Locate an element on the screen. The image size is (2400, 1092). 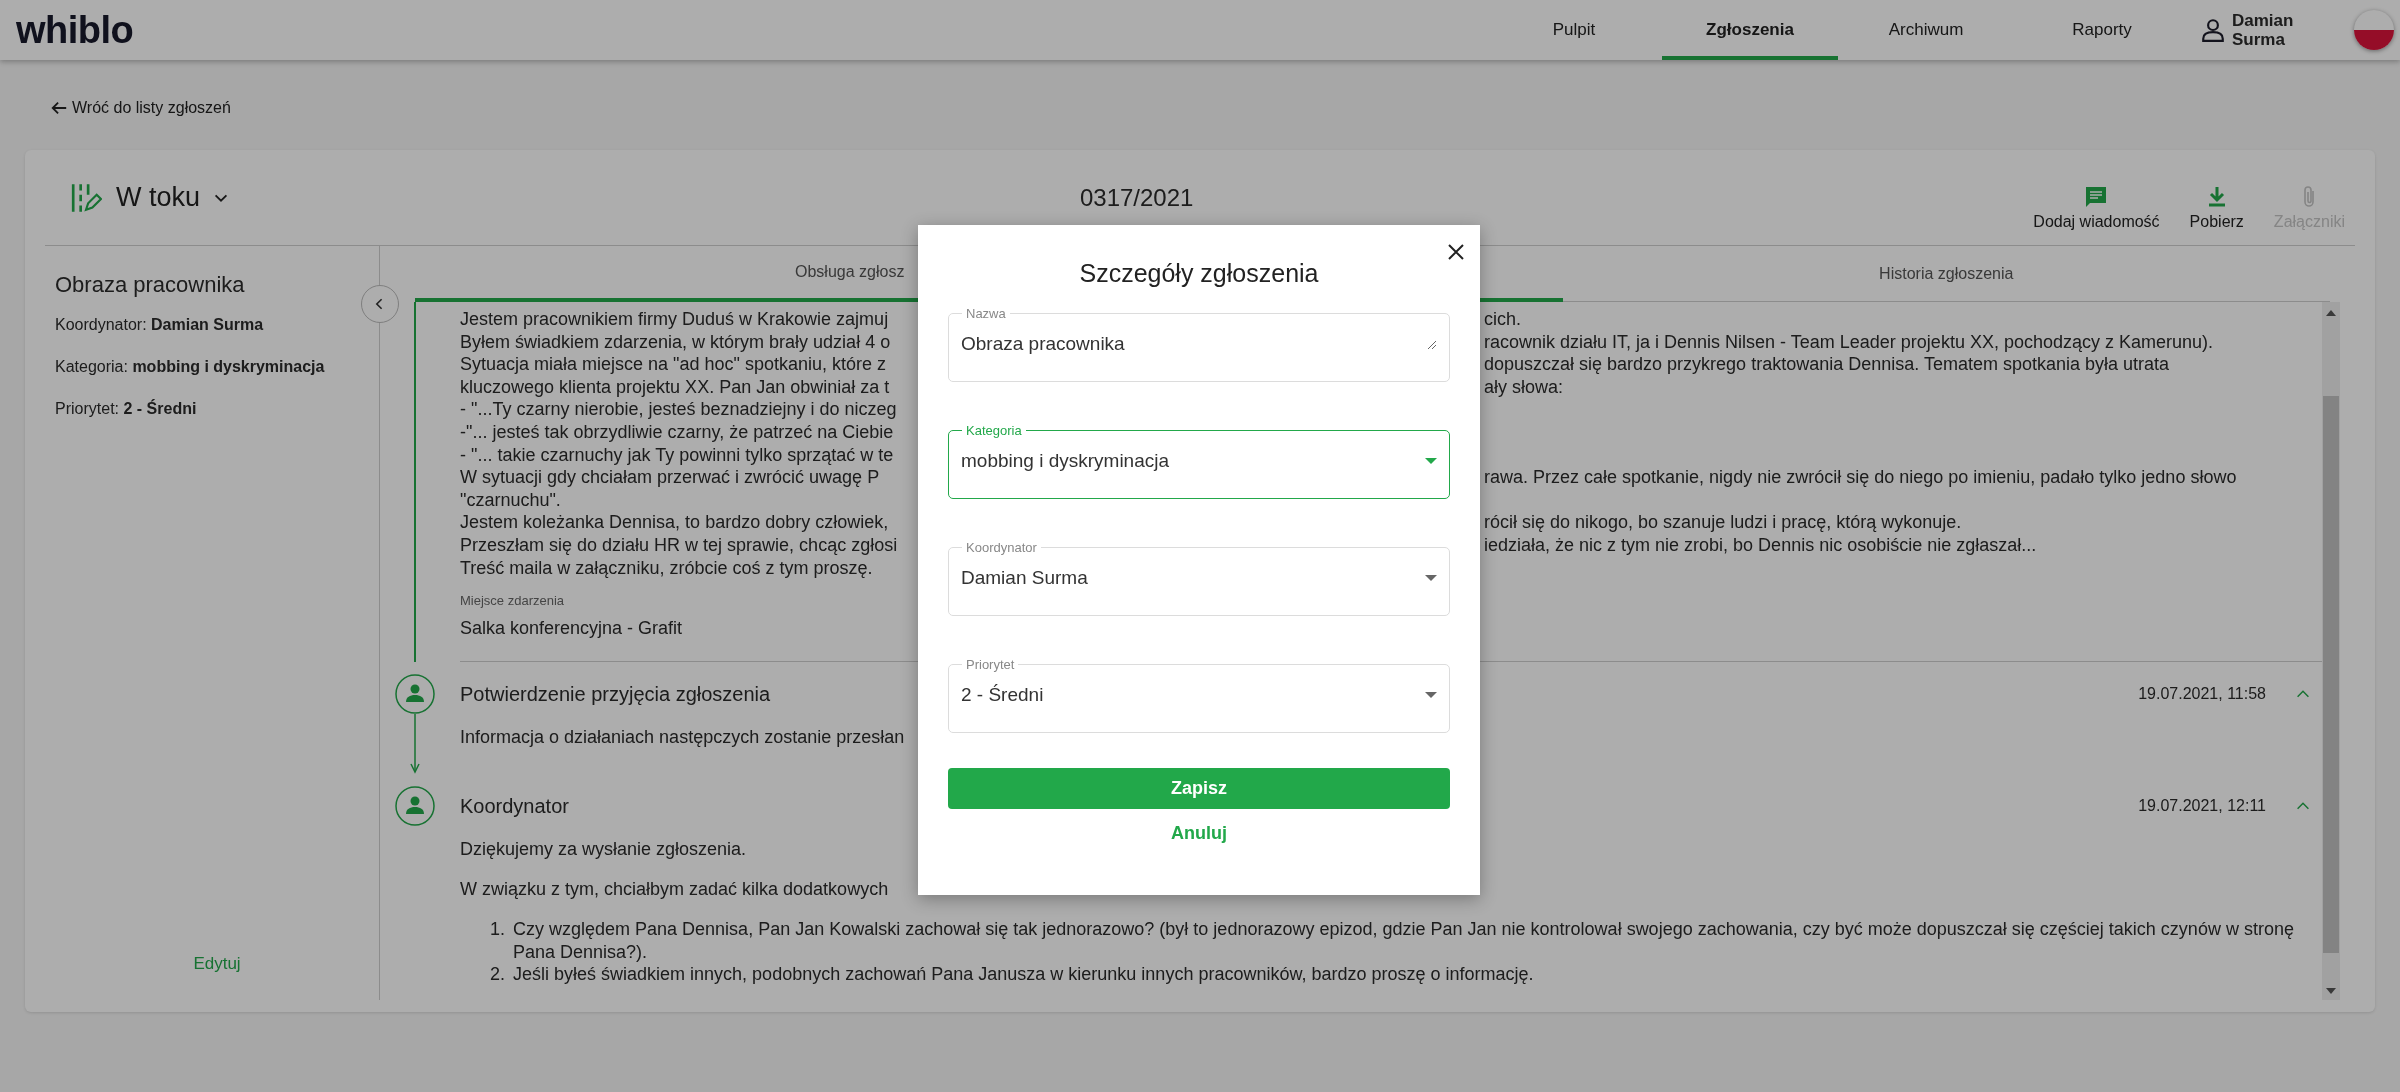
resize-grip-icon is located at coordinates (1431, 344).